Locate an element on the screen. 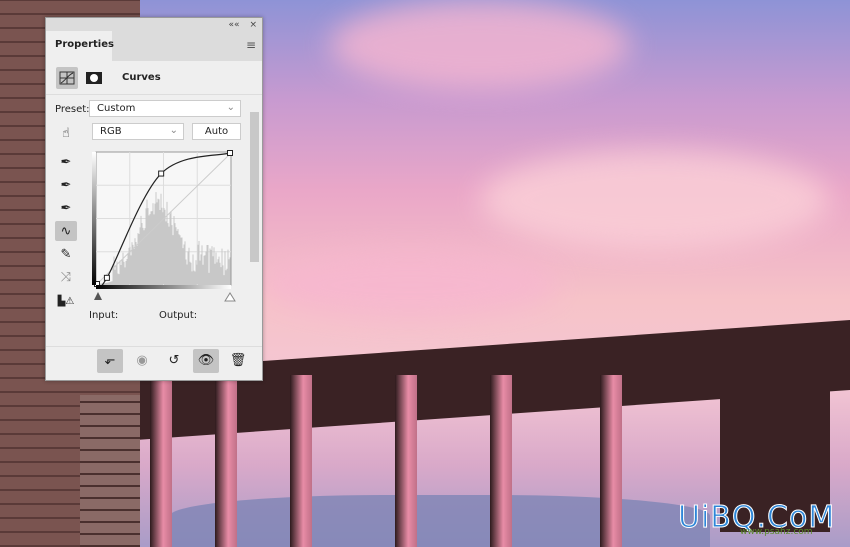  white-point-slider is located at coordinates (230, 297).